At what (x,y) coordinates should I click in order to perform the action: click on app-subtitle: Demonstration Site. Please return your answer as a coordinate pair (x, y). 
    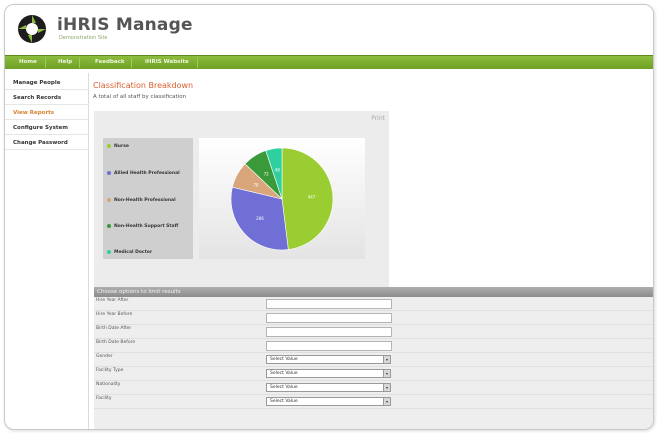
    Looking at the image, I should click on (83, 38).